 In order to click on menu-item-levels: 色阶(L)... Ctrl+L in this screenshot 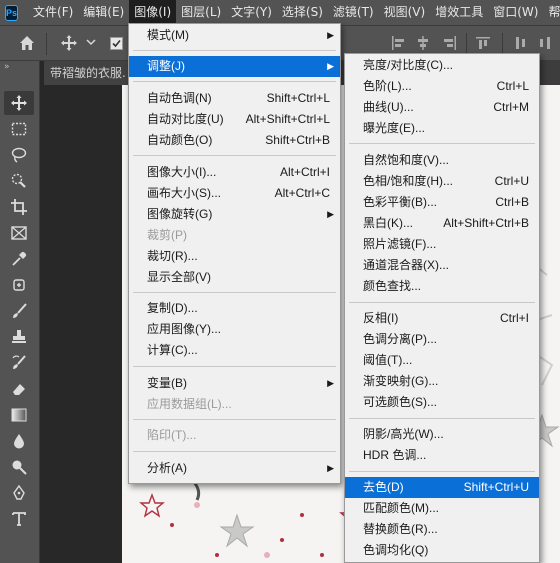, I will do `click(442, 86)`.